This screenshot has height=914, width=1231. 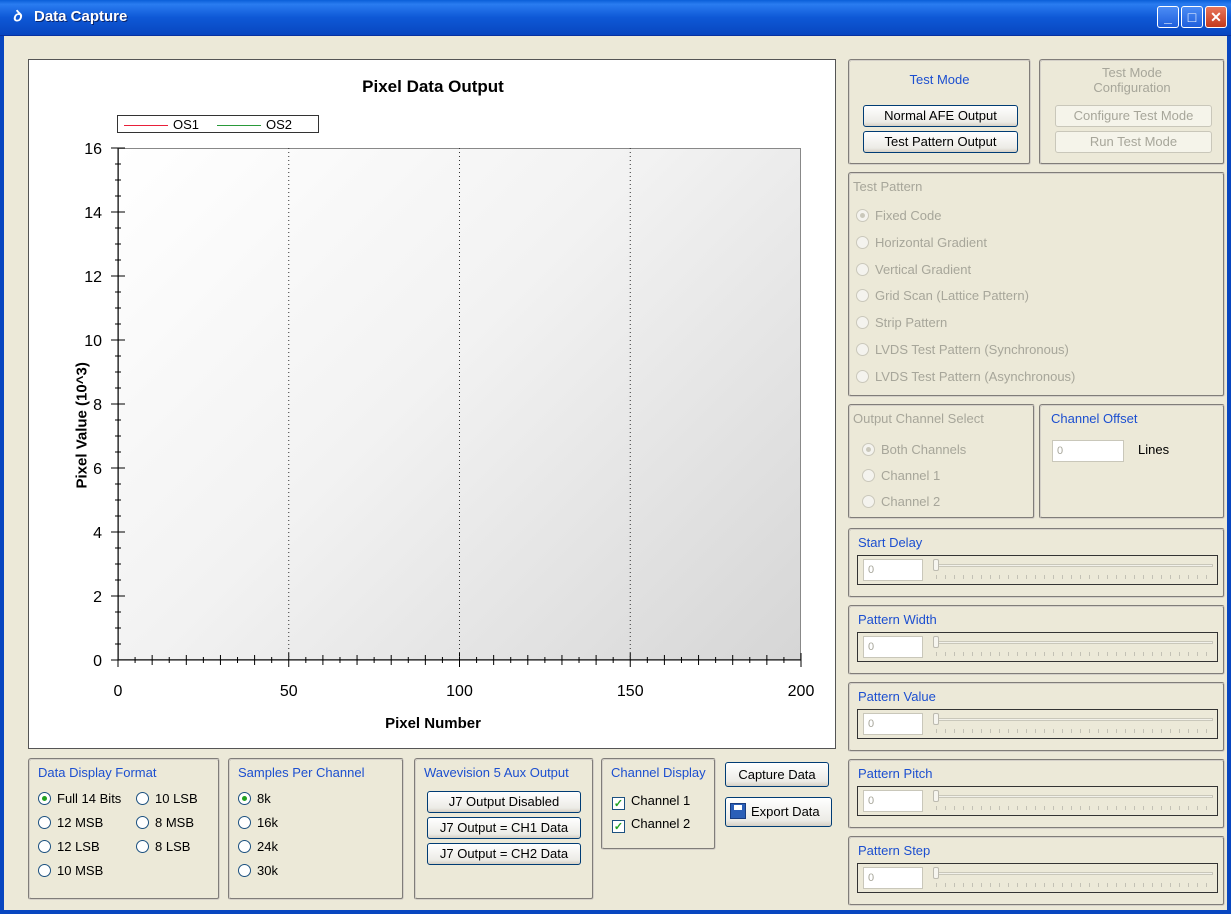 What do you see at coordinates (118, 691) in the screenshot?
I see `x-tick-label: 0` at bounding box center [118, 691].